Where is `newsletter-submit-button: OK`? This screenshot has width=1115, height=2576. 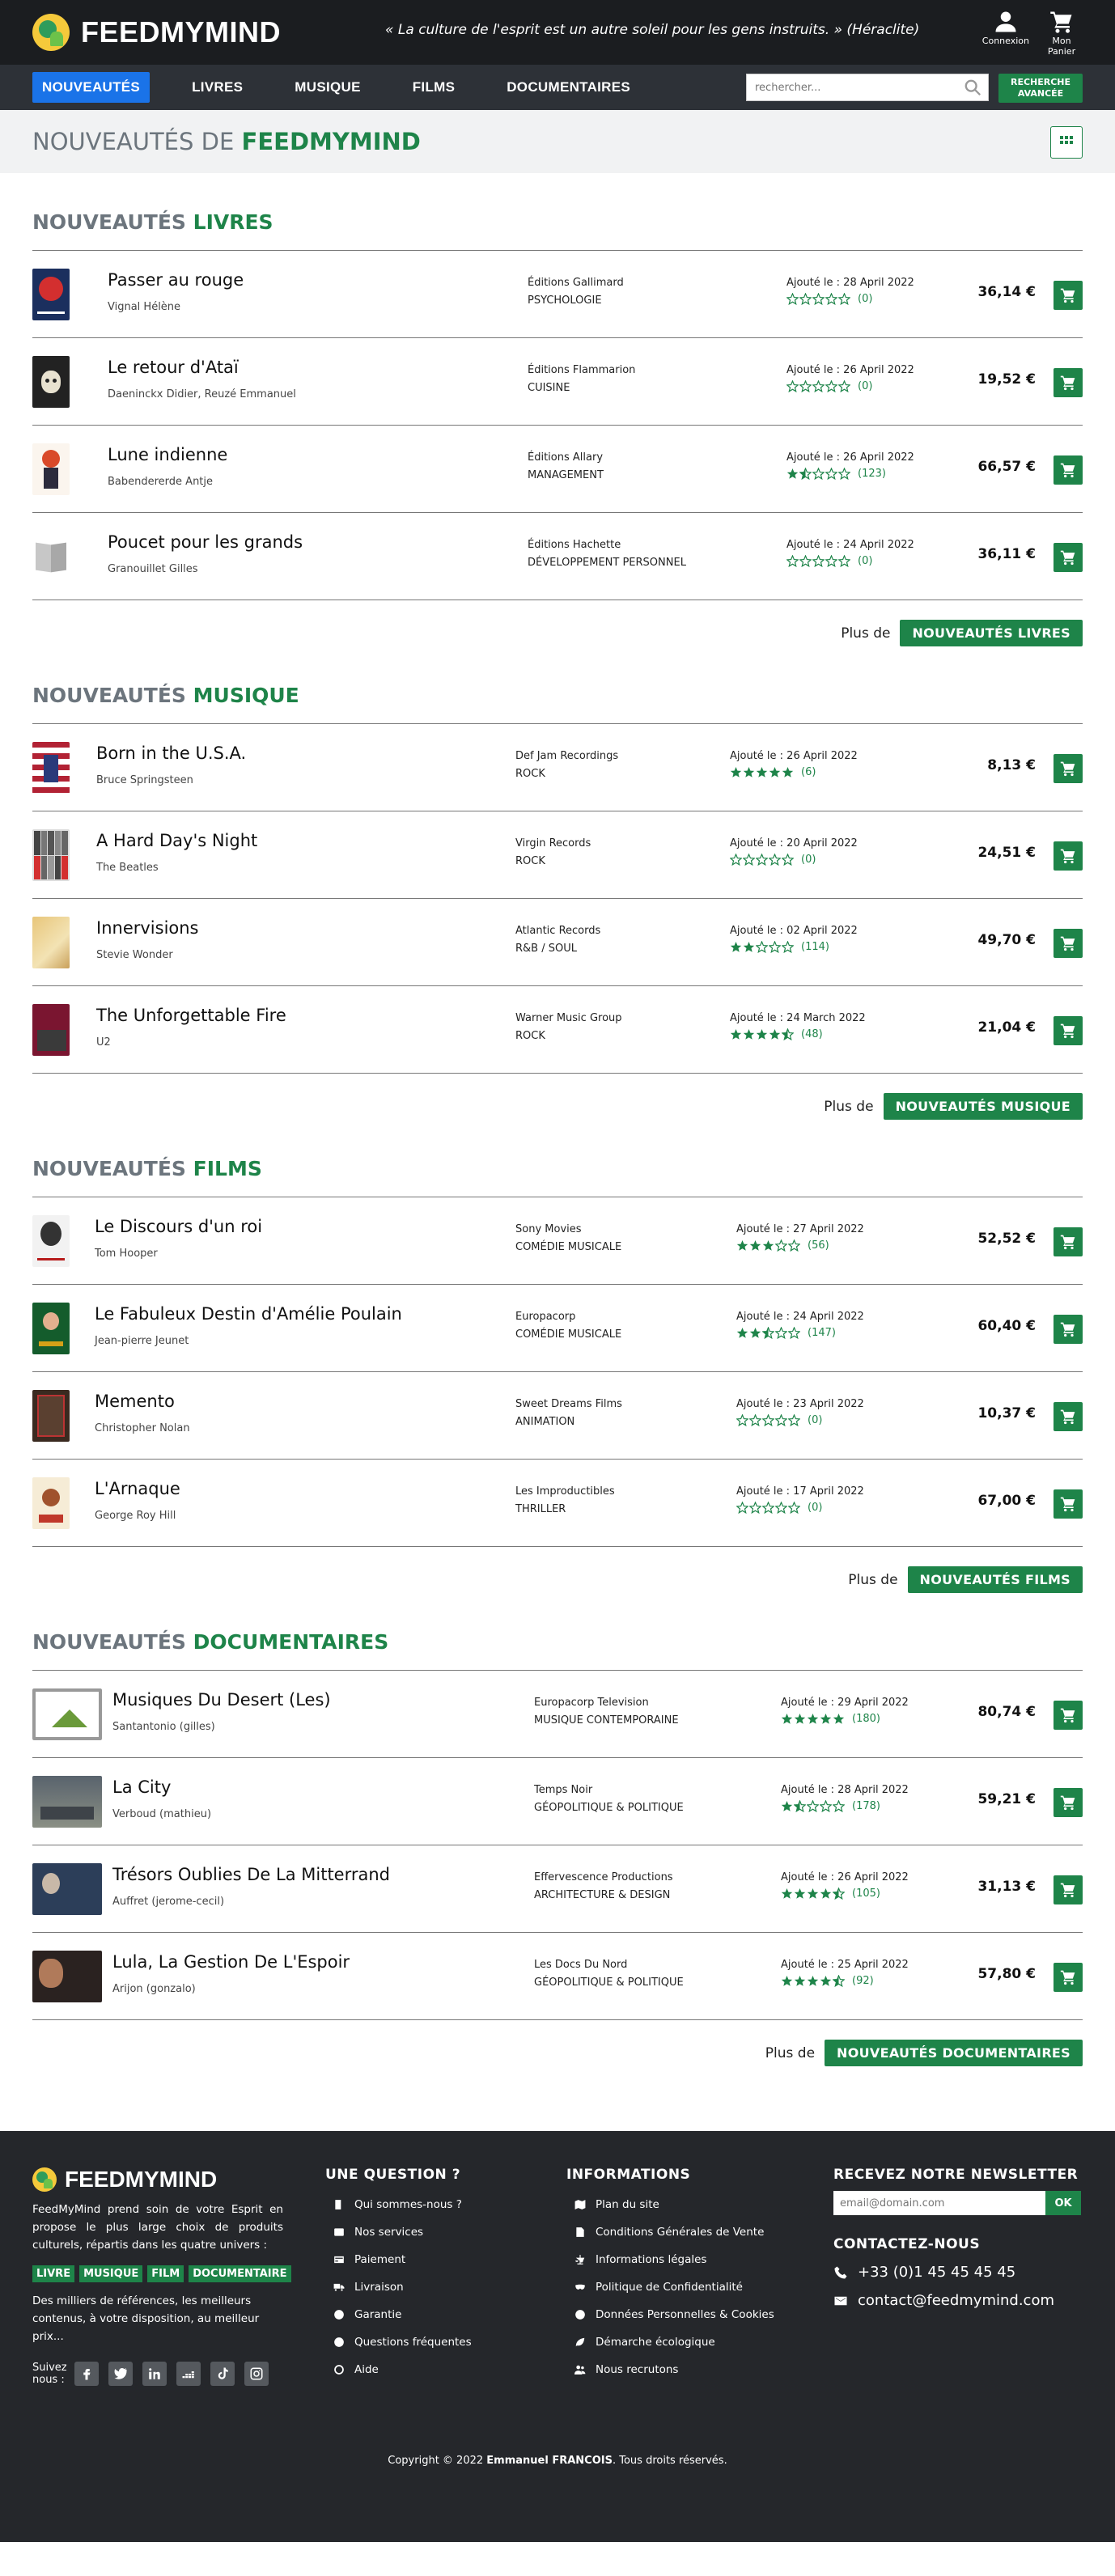 newsletter-submit-button: OK is located at coordinates (1063, 2203).